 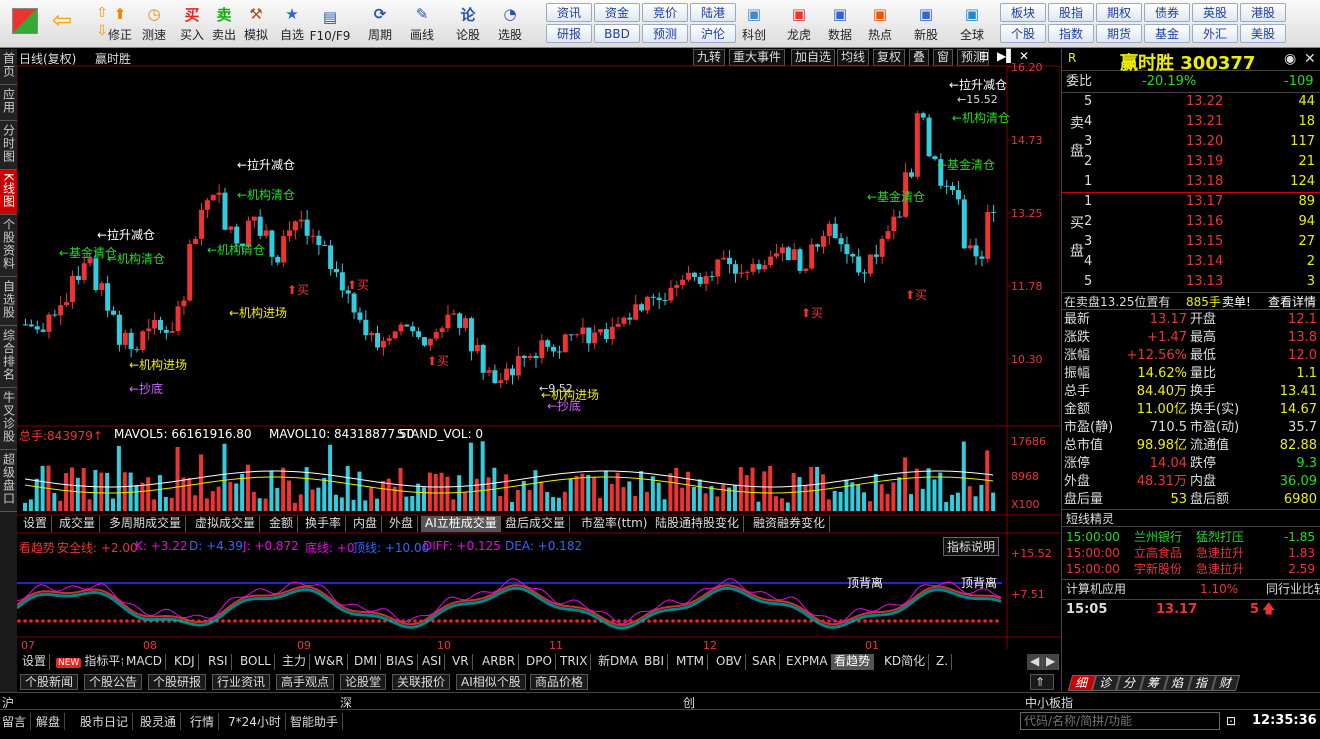 I want to click on volume-tab-5: 换手率, so click(x=324, y=524).